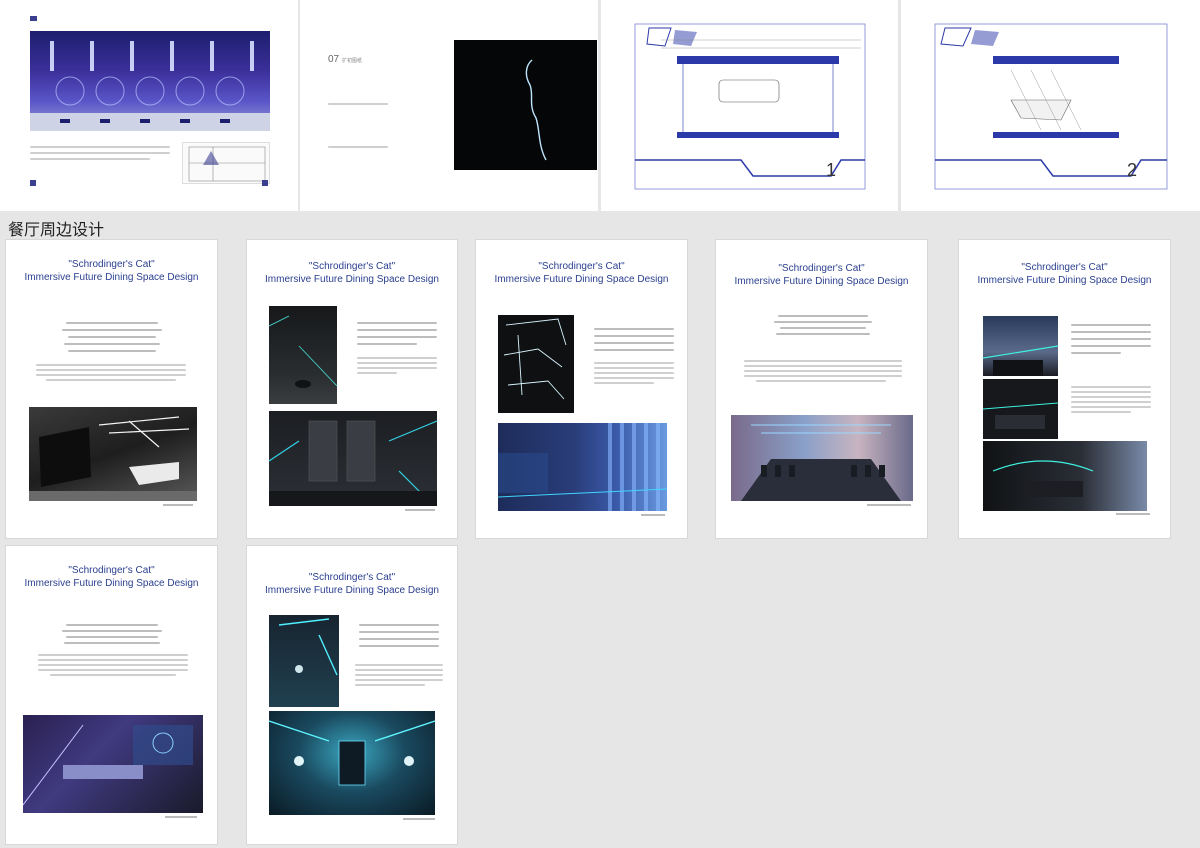 This screenshot has width=1200, height=848. I want to click on meeting-room-image, so click(113, 764).